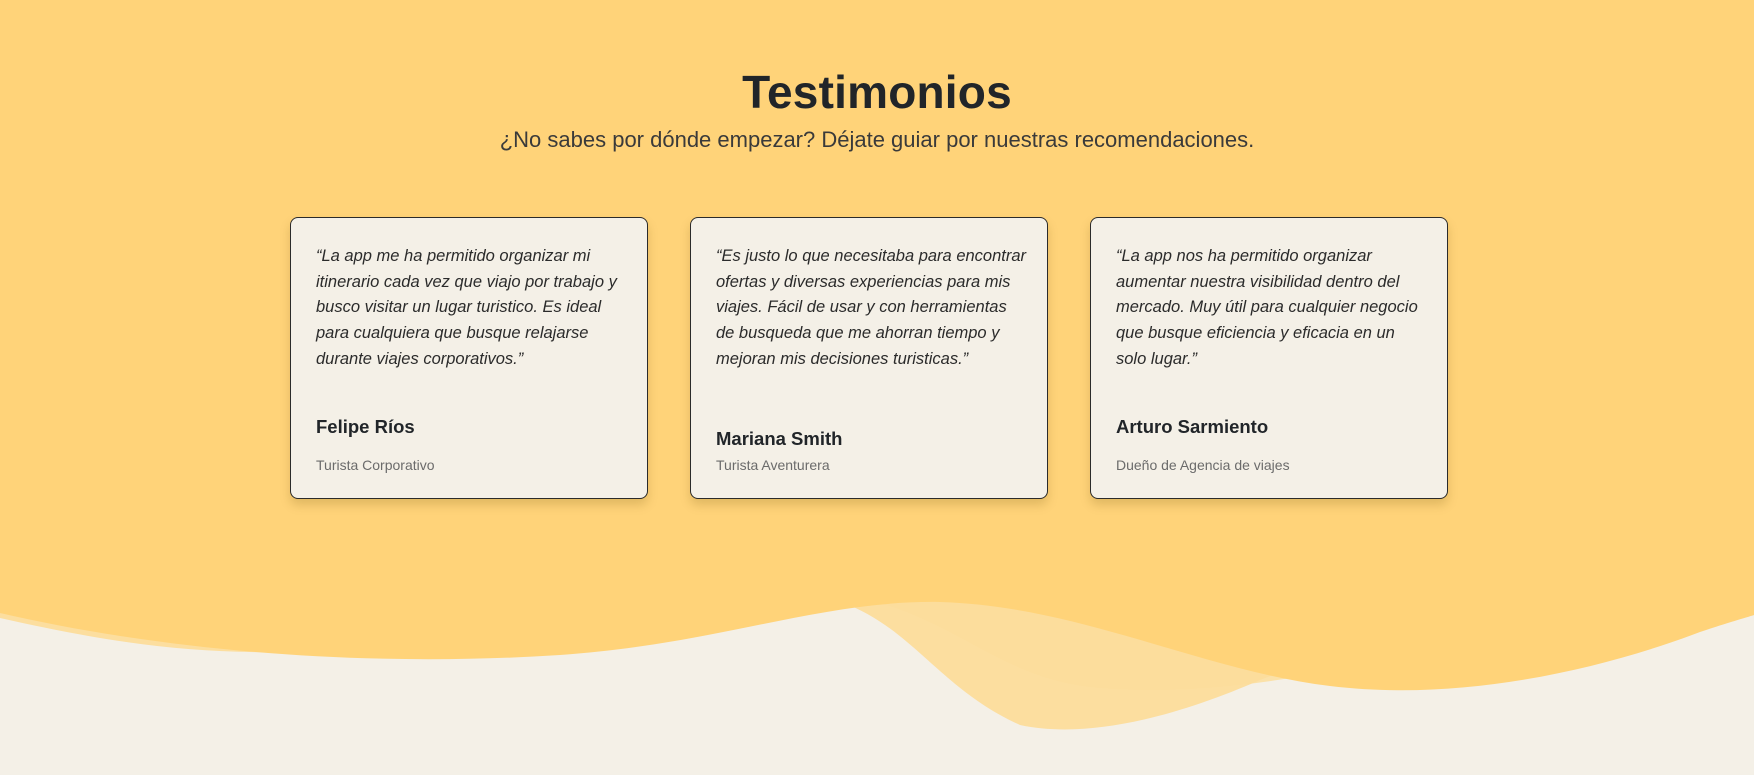 This screenshot has width=1754, height=775. Describe the element at coordinates (1192, 426) in the screenshot. I see `testimonial-author-name: Arturo Sarmiento` at that location.